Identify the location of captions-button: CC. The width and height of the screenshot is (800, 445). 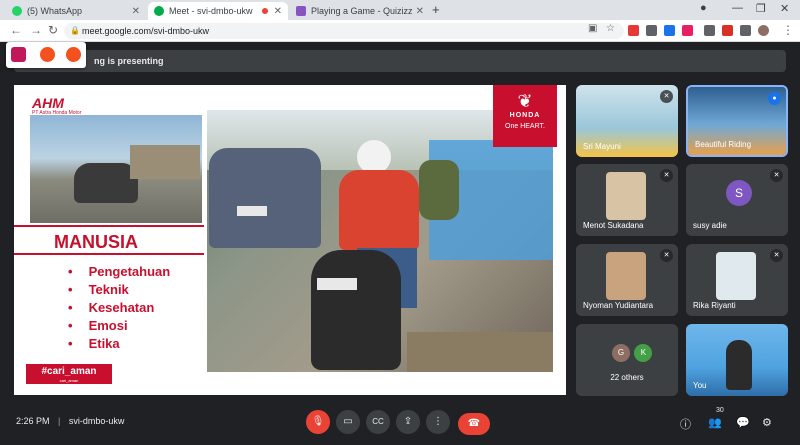
(378, 422).